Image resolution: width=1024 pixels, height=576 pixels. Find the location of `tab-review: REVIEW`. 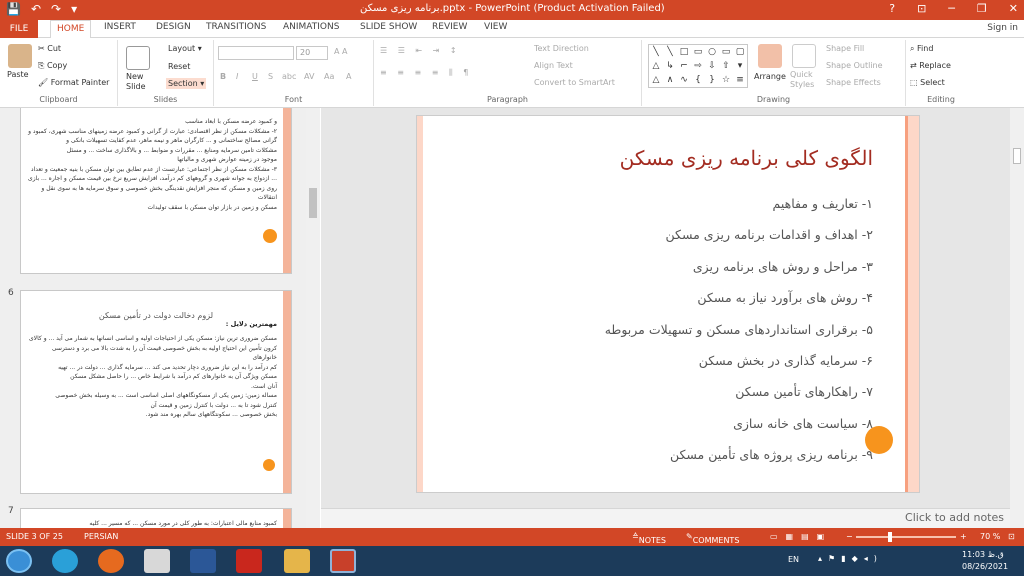

tab-review: REVIEW is located at coordinates (449, 27).